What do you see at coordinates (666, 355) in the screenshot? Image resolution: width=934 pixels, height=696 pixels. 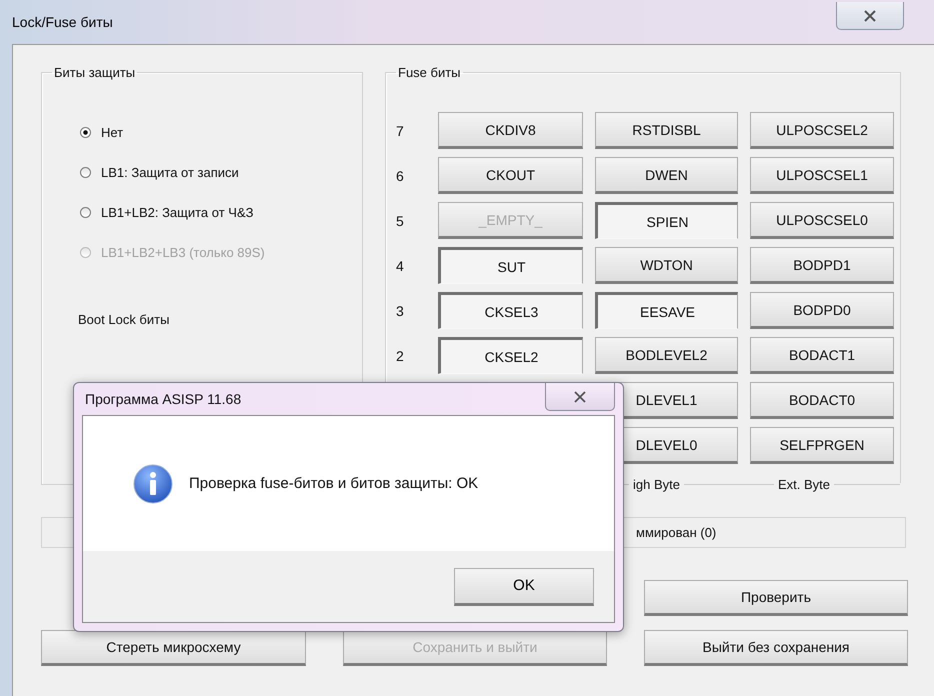 I see `fuse-bit-button: BODLEVEL2` at bounding box center [666, 355].